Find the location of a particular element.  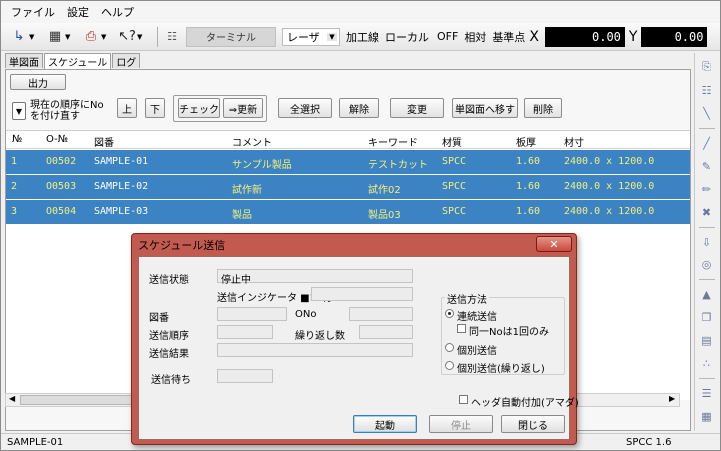

radio-continuous-label: 連続送信 is located at coordinates (477, 315).